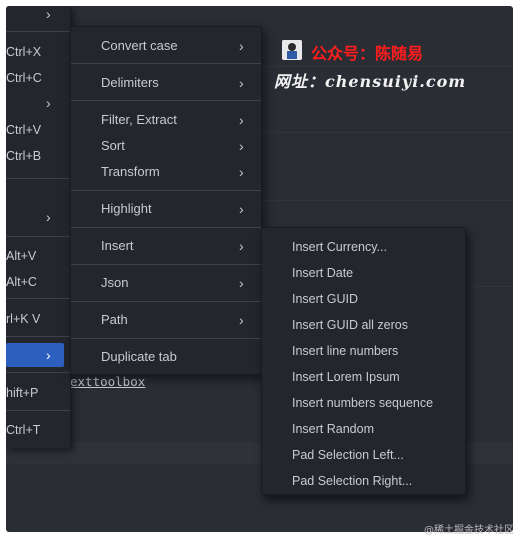 This screenshot has height=539, width=520. What do you see at coordinates (166, 357) in the screenshot?
I see `menu-item-duplicate-tab: Duplicate tab` at bounding box center [166, 357].